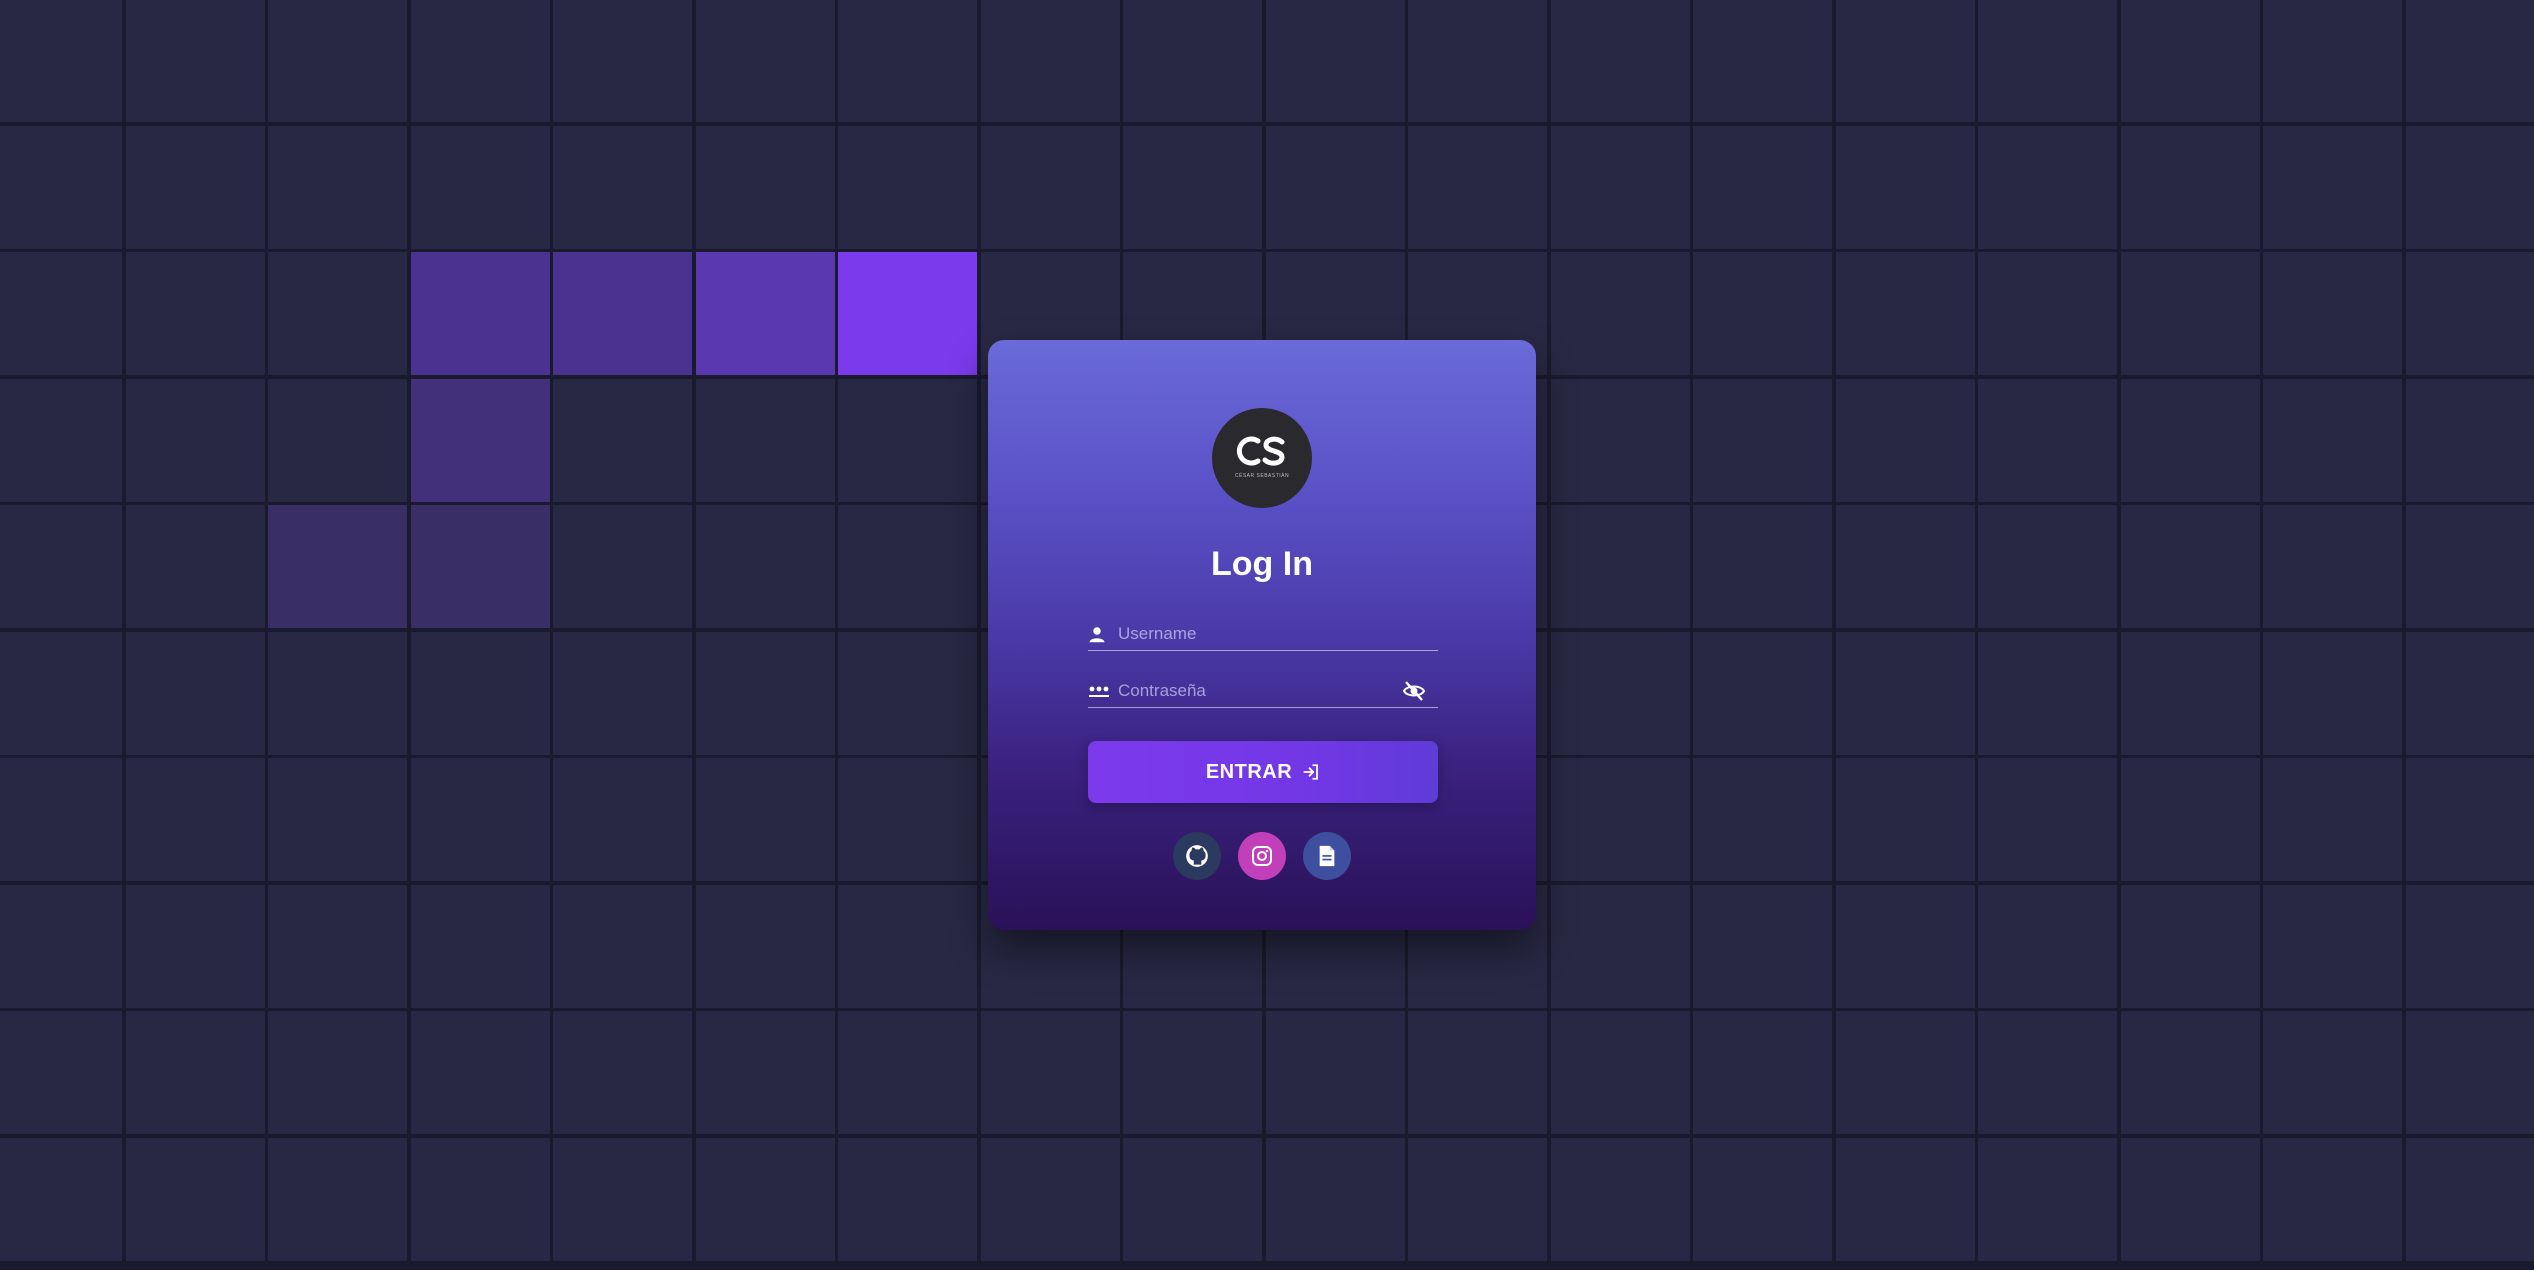  Describe the element at coordinates (1415, 691) in the screenshot. I see `eye-off-icon` at that location.